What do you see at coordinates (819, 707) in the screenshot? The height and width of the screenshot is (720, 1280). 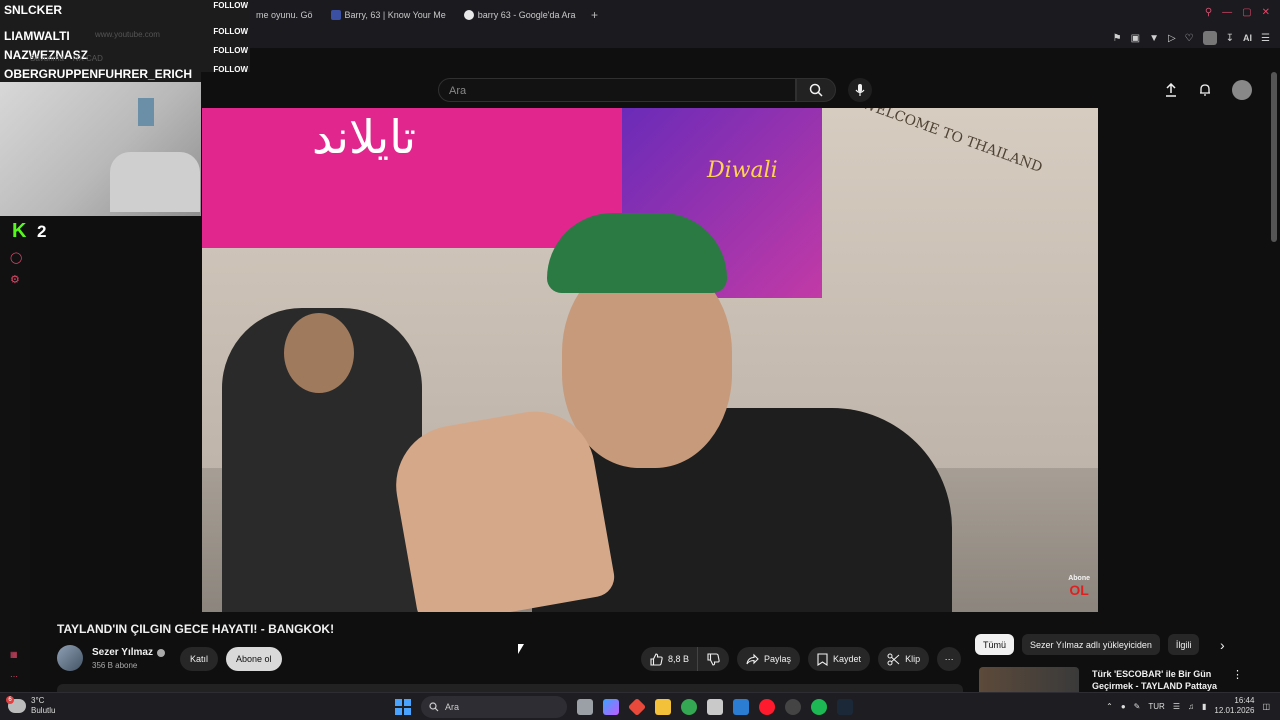 I see `spotify-icon` at bounding box center [819, 707].